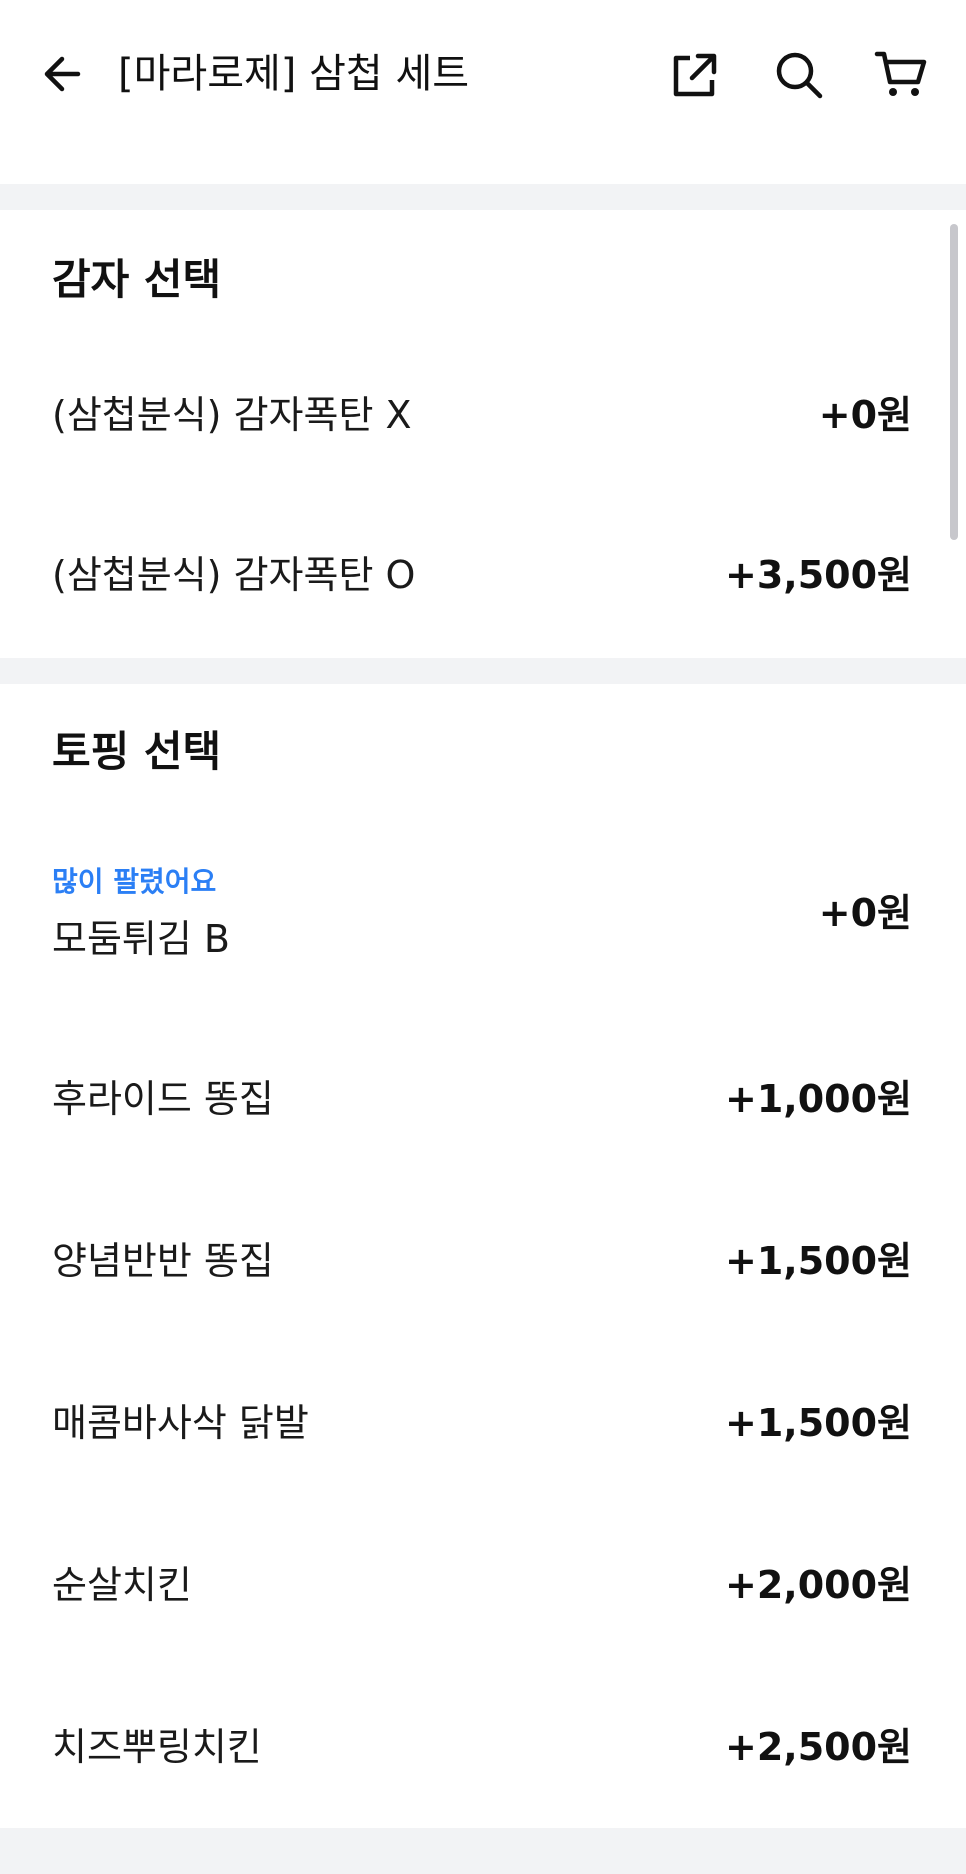  What do you see at coordinates (137, 751) in the screenshot?
I see `section-title: 토핑 선택` at bounding box center [137, 751].